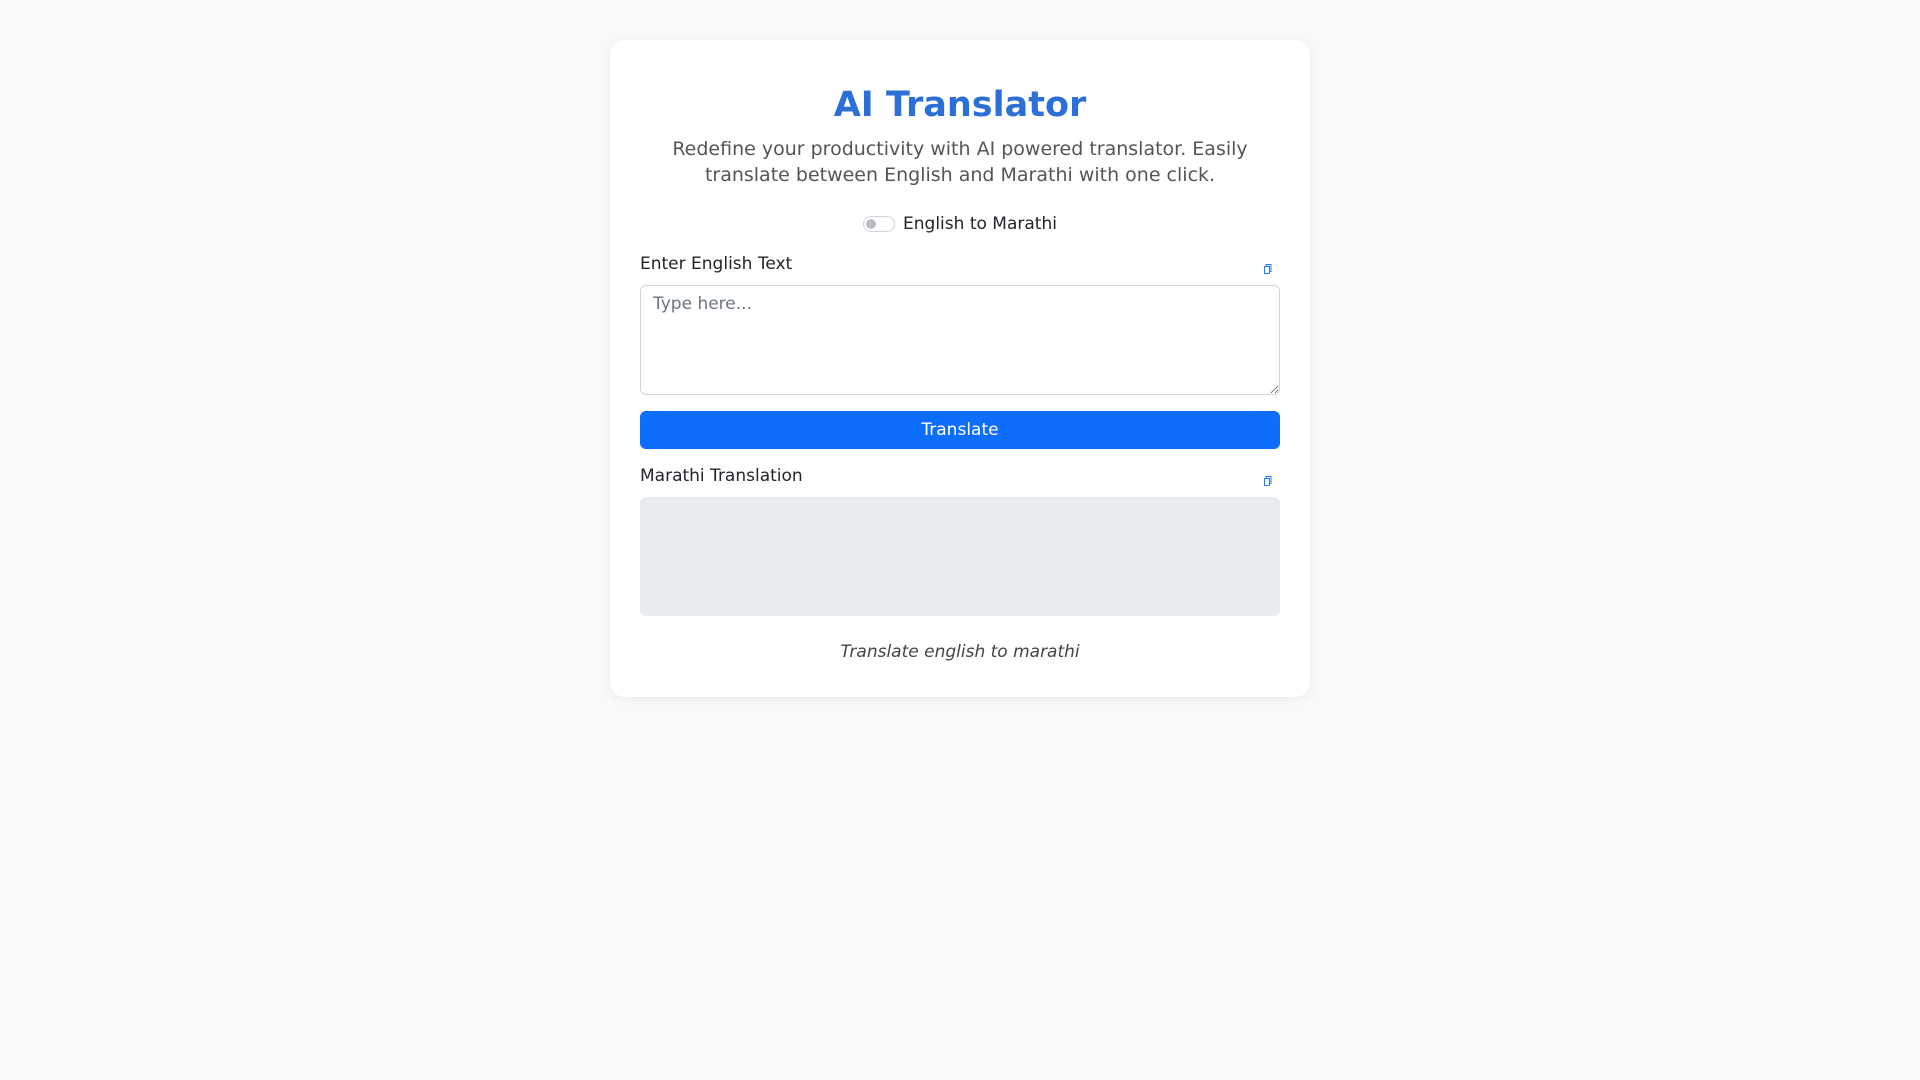  What do you see at coordinates (960, 340) in the screenshot?
I see `english-text-input` at bounding box center [960, 340].